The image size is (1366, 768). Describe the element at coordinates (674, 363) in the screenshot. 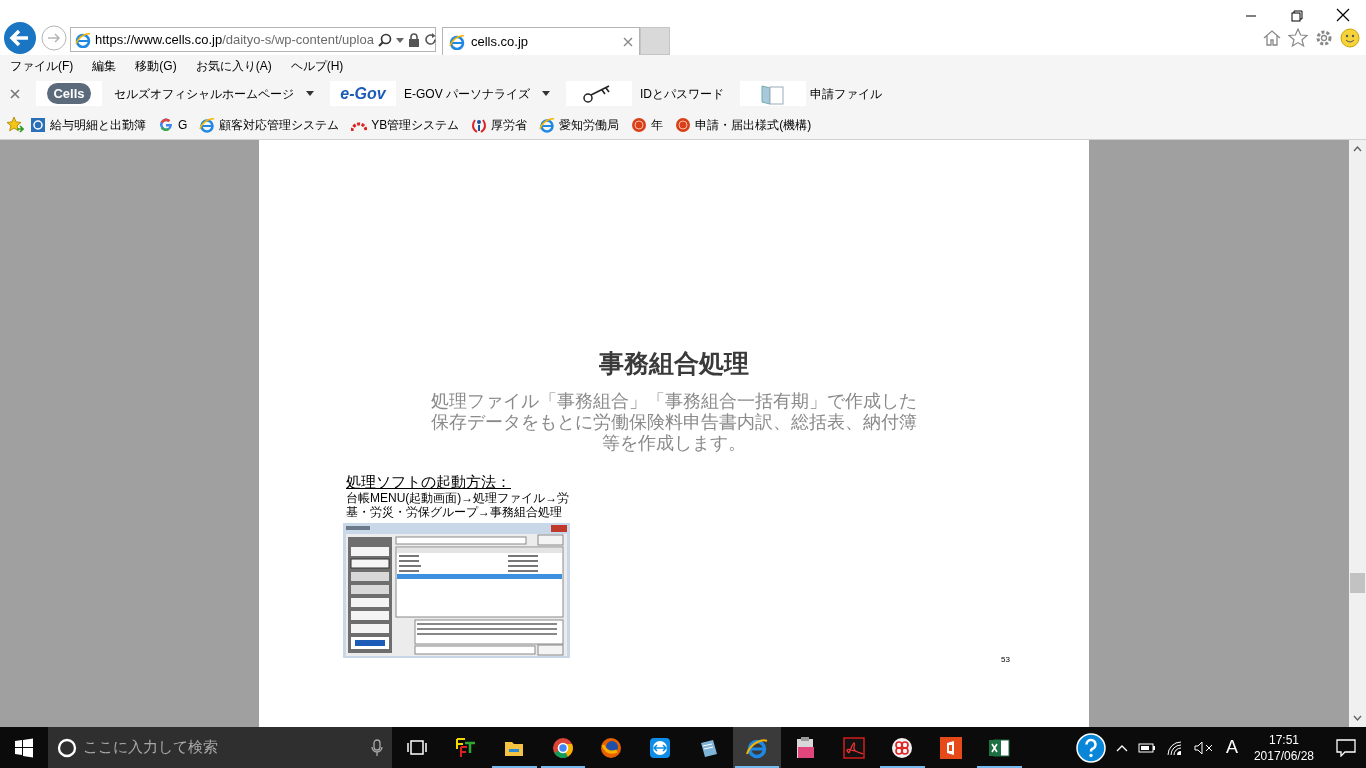

I see `document-title: 事務組合処理` at that location.